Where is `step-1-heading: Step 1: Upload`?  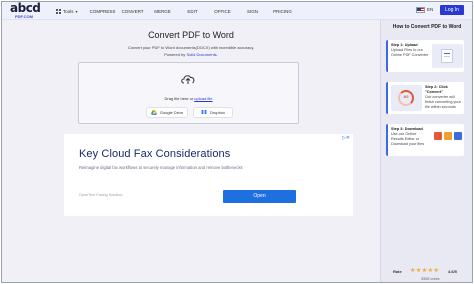
step-1-heading: Step 1: Upload is located at coordinates (404, 45).